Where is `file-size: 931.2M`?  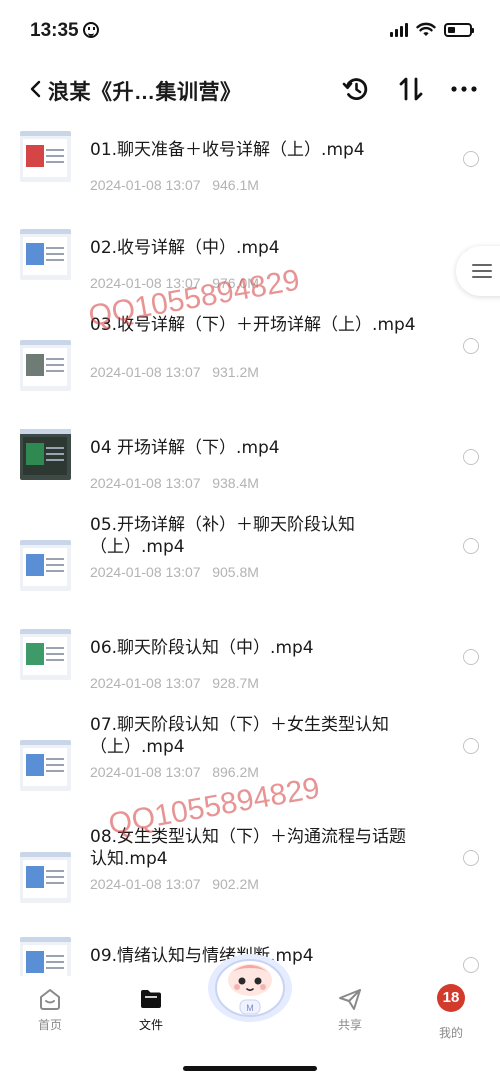 file-size: 931.2M is located at coordinates (235, 372).